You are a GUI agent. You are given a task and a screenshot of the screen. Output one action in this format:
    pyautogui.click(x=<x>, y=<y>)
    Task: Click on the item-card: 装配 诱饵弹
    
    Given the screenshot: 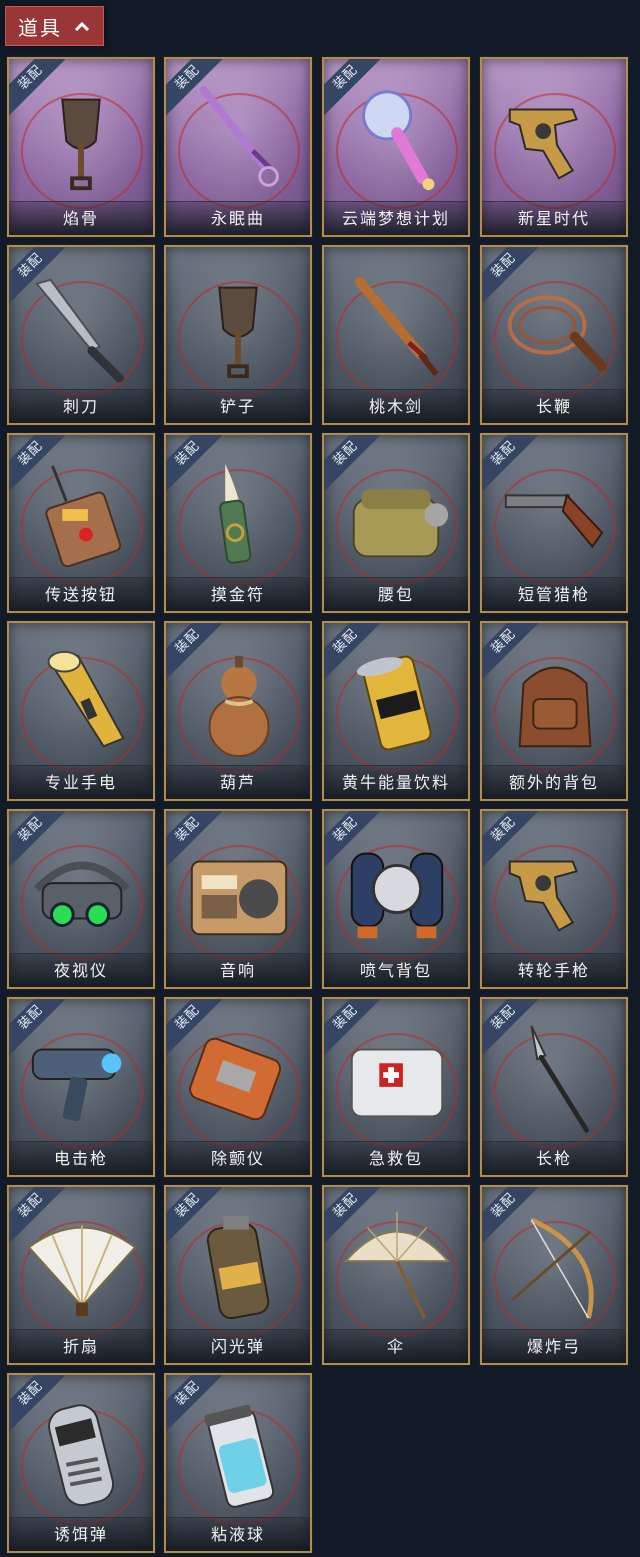 What is the action you would take?
    pyautogui.click(x=81, y=1463)
    